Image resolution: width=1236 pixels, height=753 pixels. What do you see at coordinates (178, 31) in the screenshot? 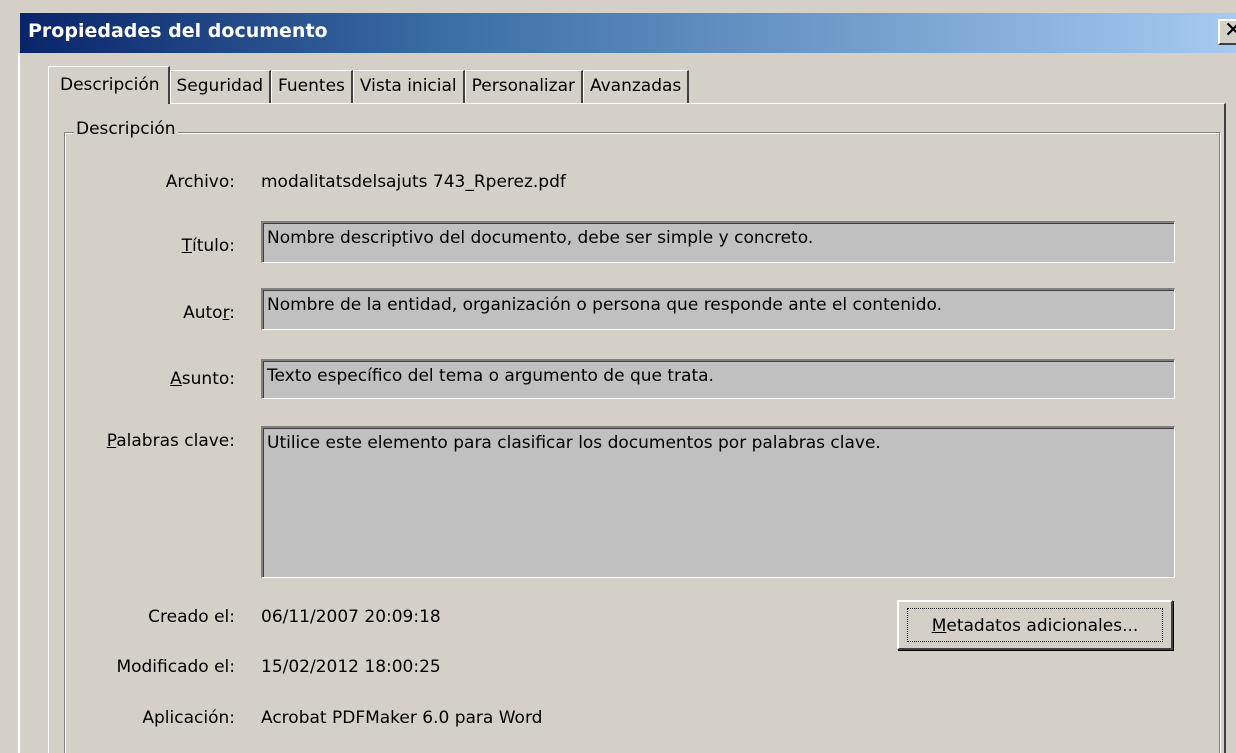
I see `window-title: Propiedades del documento` at bounding box center [178, 31].